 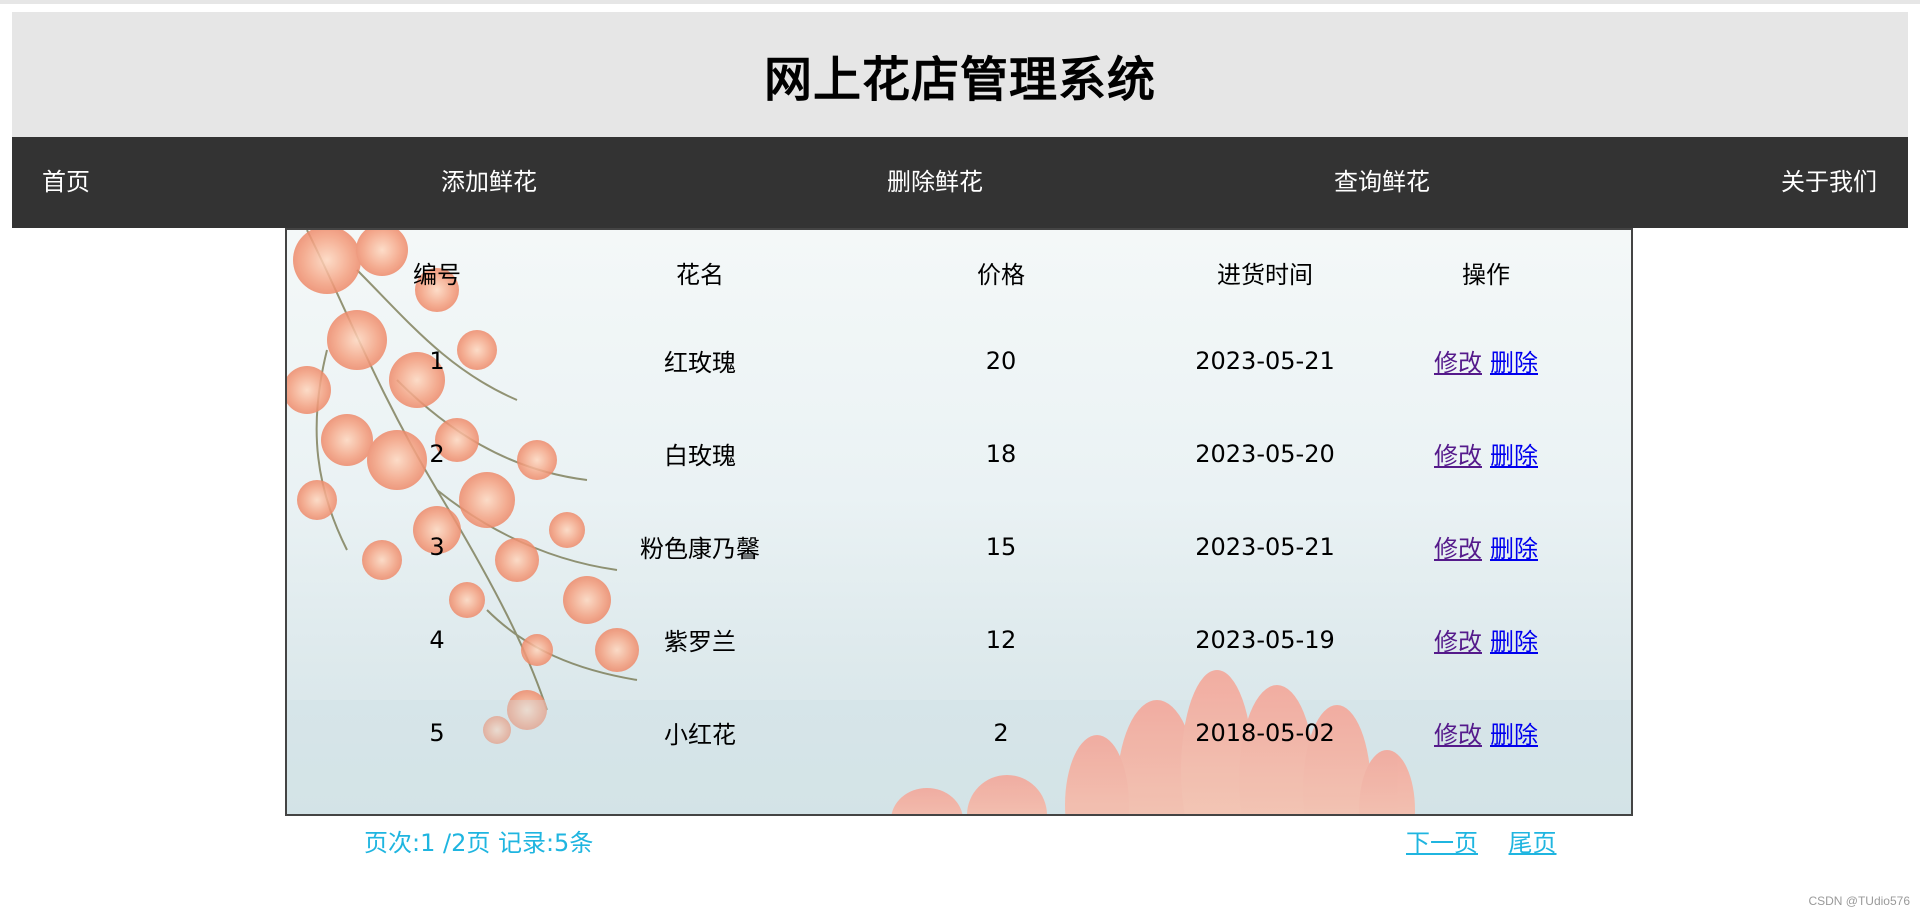 I want to click on column-header-date: 进货时间, so click(x=1265, y=274).